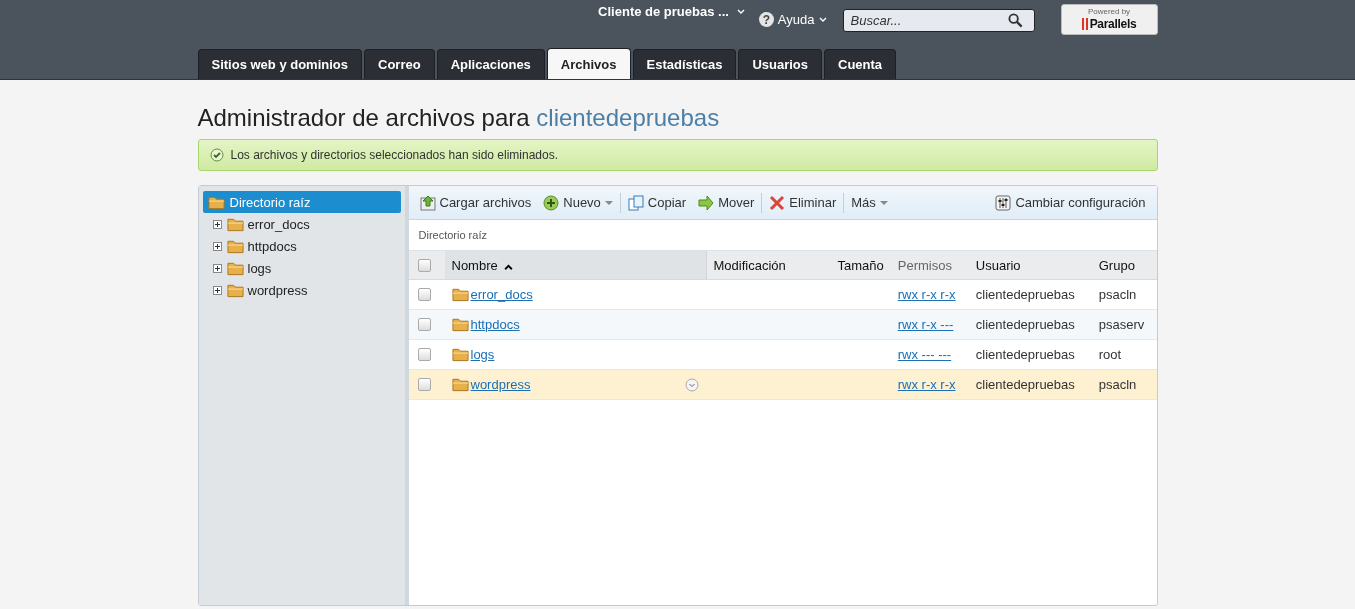 The image size is (1355, 609). Describe the element at coordinates (501, 294) in the screenshot. I see `folder-link: error_docs` at that location.